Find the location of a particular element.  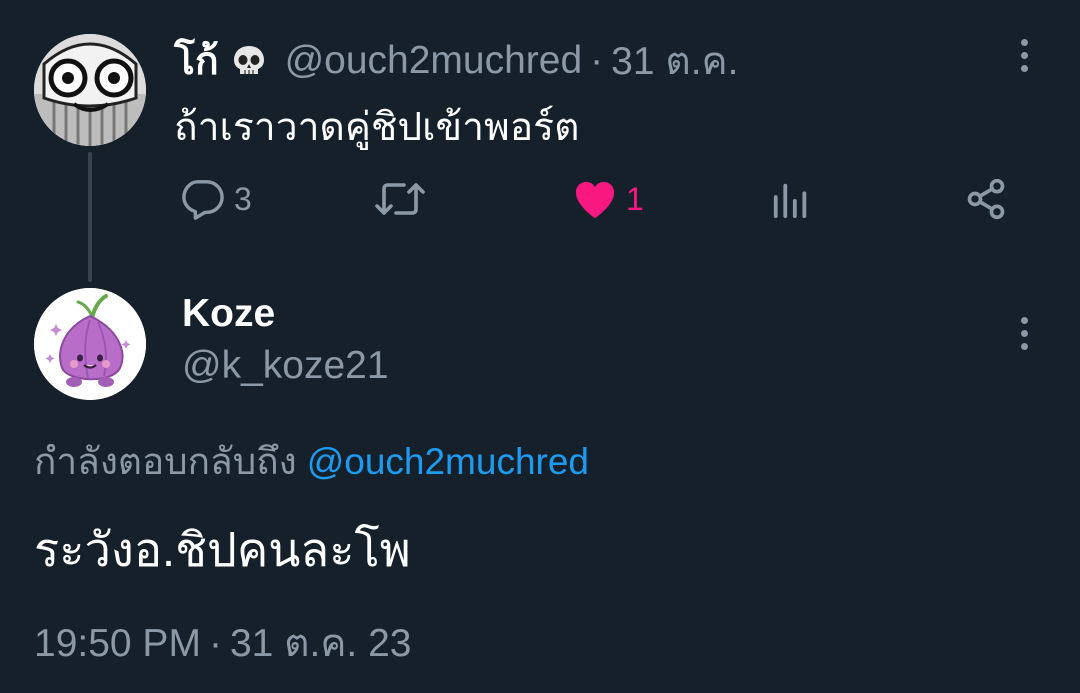

replying-to-mention-link: @ouch2muchred is located at coordinates (448, 461).